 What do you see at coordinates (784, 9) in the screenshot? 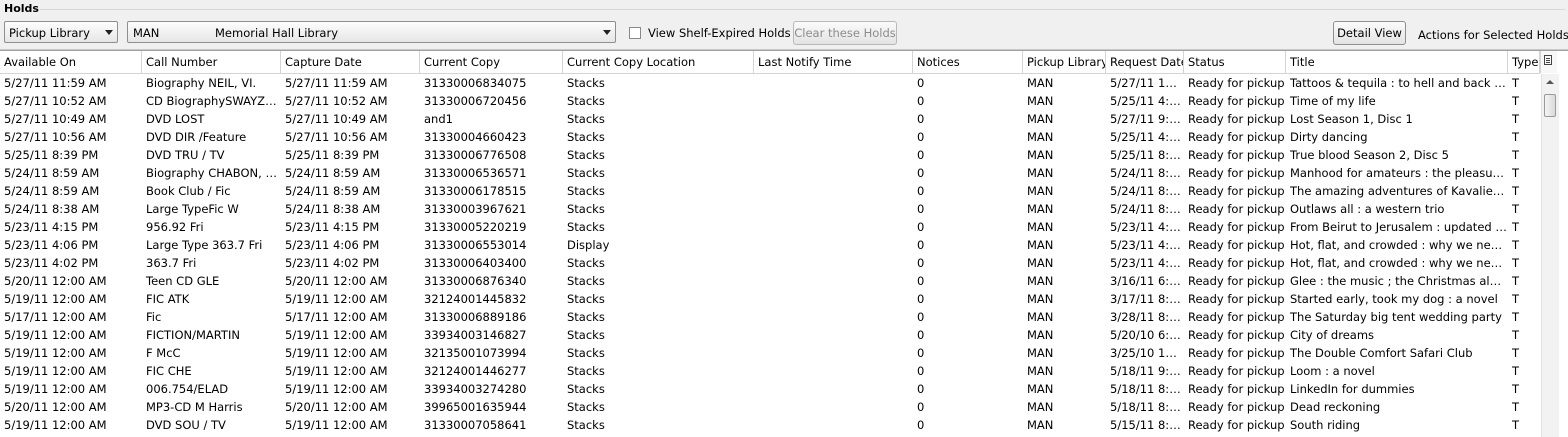
I see `title-bar: Holds` at bounding box center [784, 9].